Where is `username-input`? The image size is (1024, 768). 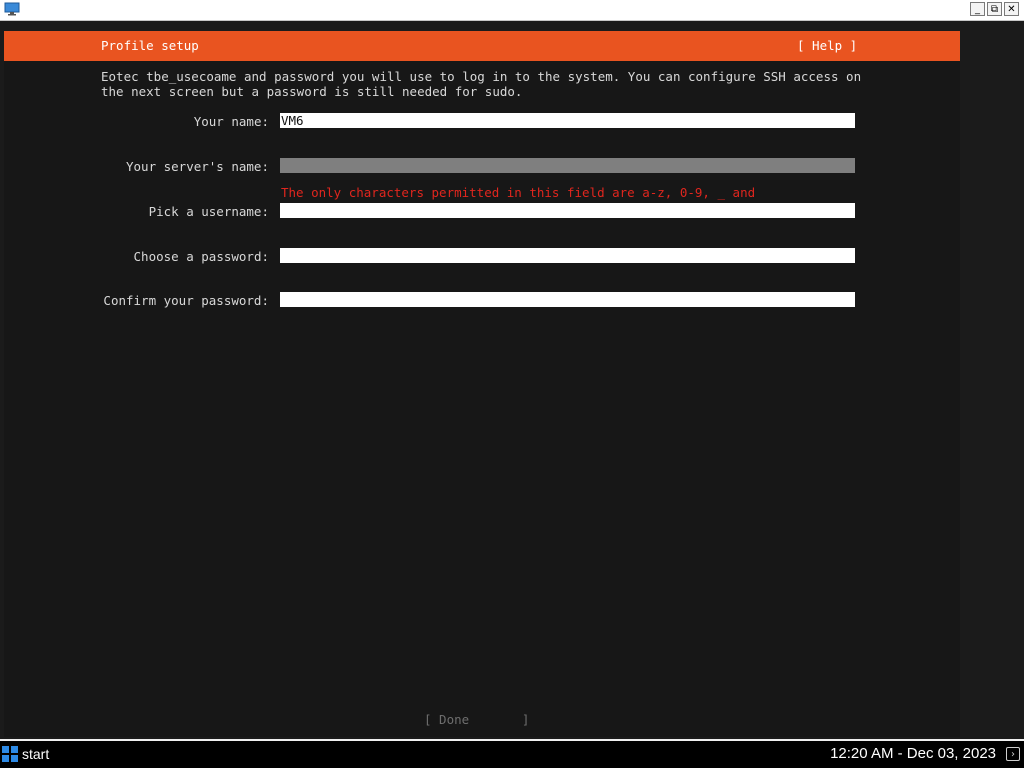 username-input is located at coordinates (567, 210).